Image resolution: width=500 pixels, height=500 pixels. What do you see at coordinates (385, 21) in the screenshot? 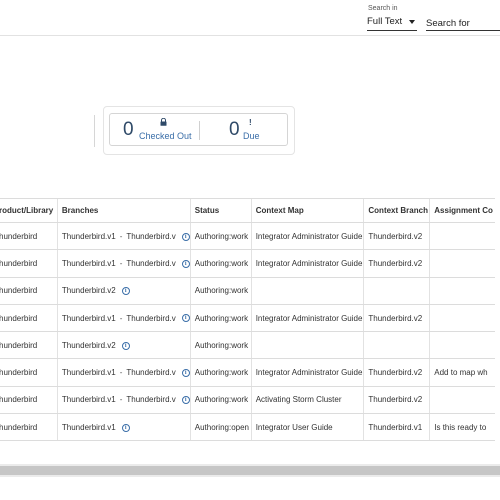
I see `search-scope-value: Full Text` at bounding box center [385, 21].